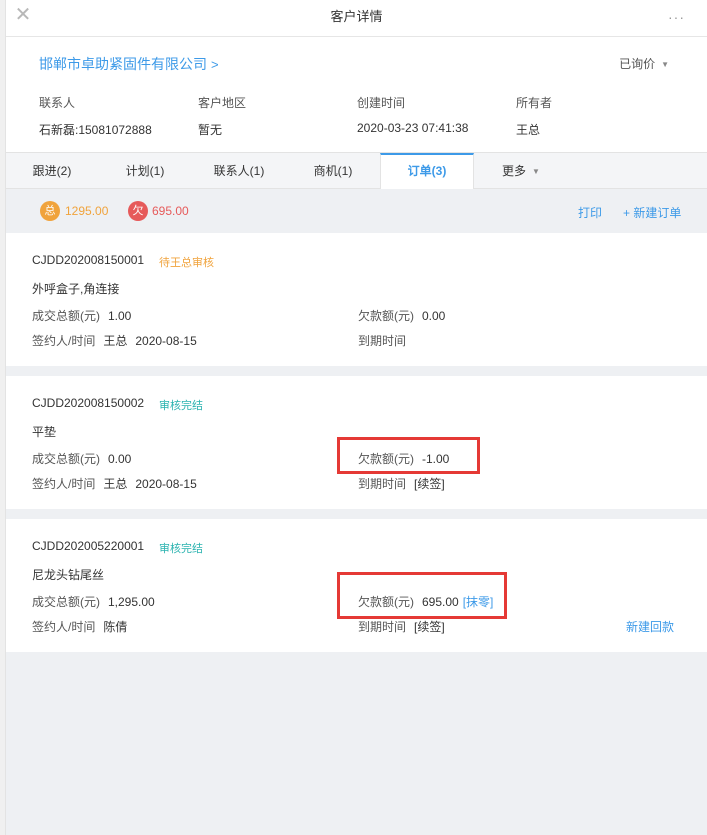 This screenshot has width=707, height=835. Describe the element at coordinates (534, 116) in the screenshot. I see `info-owner: 所有者 王总` at that location.